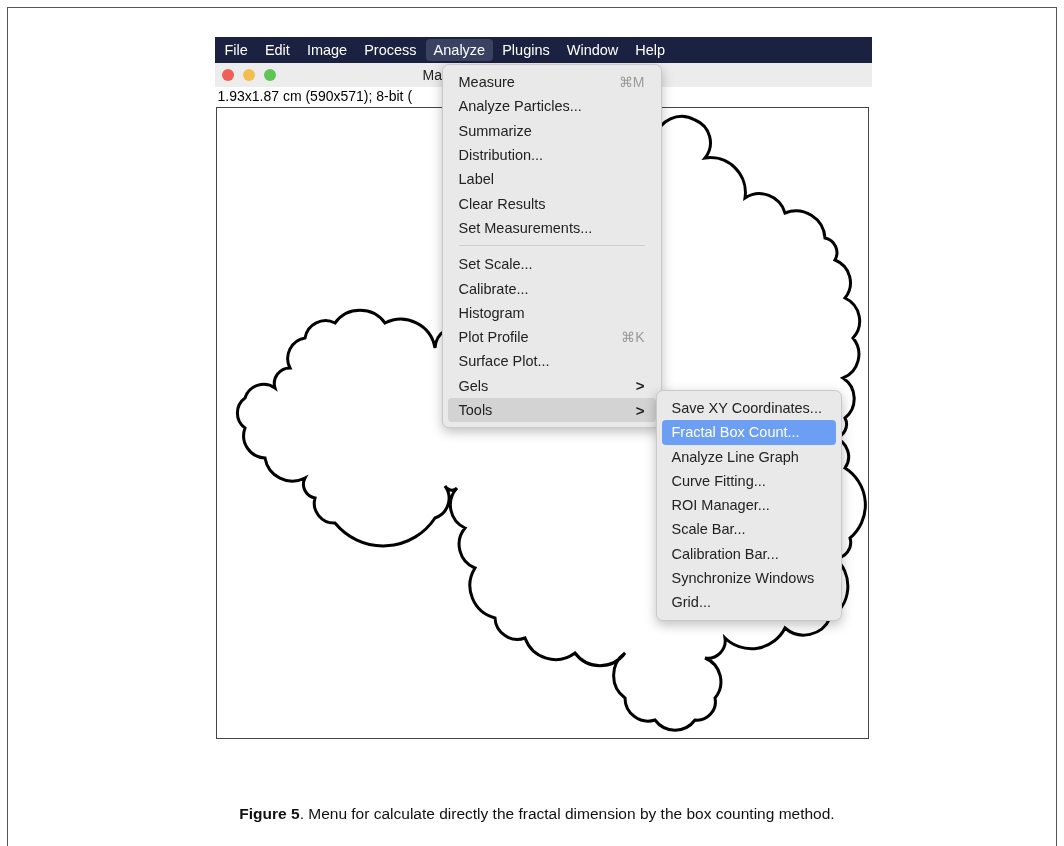 The image size is (1064, 846). What do you see at coordinates (248, 75) in the screenshot?
I see `minimize-button` at bounding box center [248, 75].